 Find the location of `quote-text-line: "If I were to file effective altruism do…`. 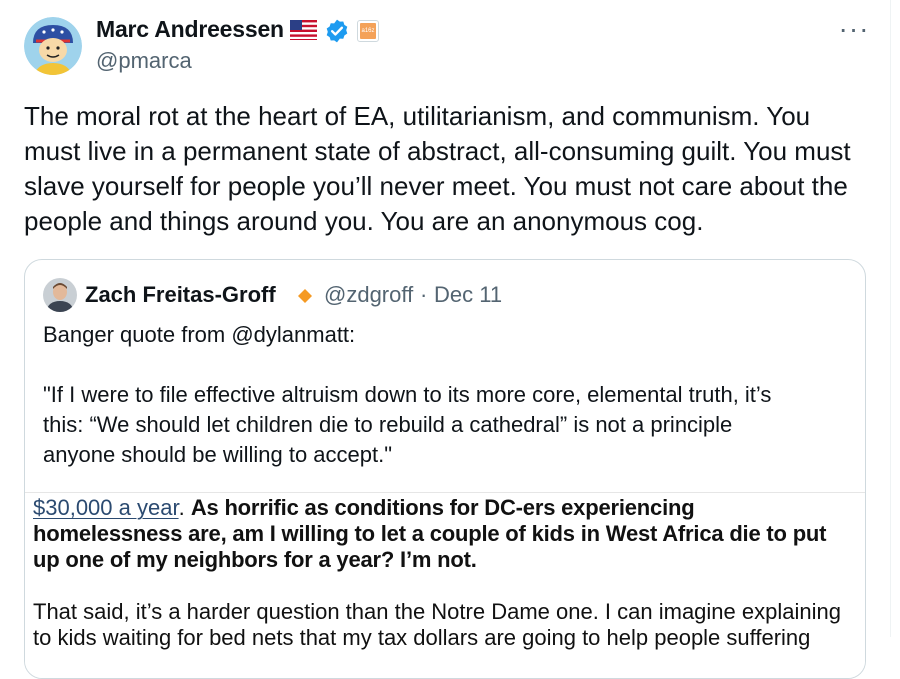

quote-text-line: "If I were to file effective altruism do… is located at coordinates (407, 394).